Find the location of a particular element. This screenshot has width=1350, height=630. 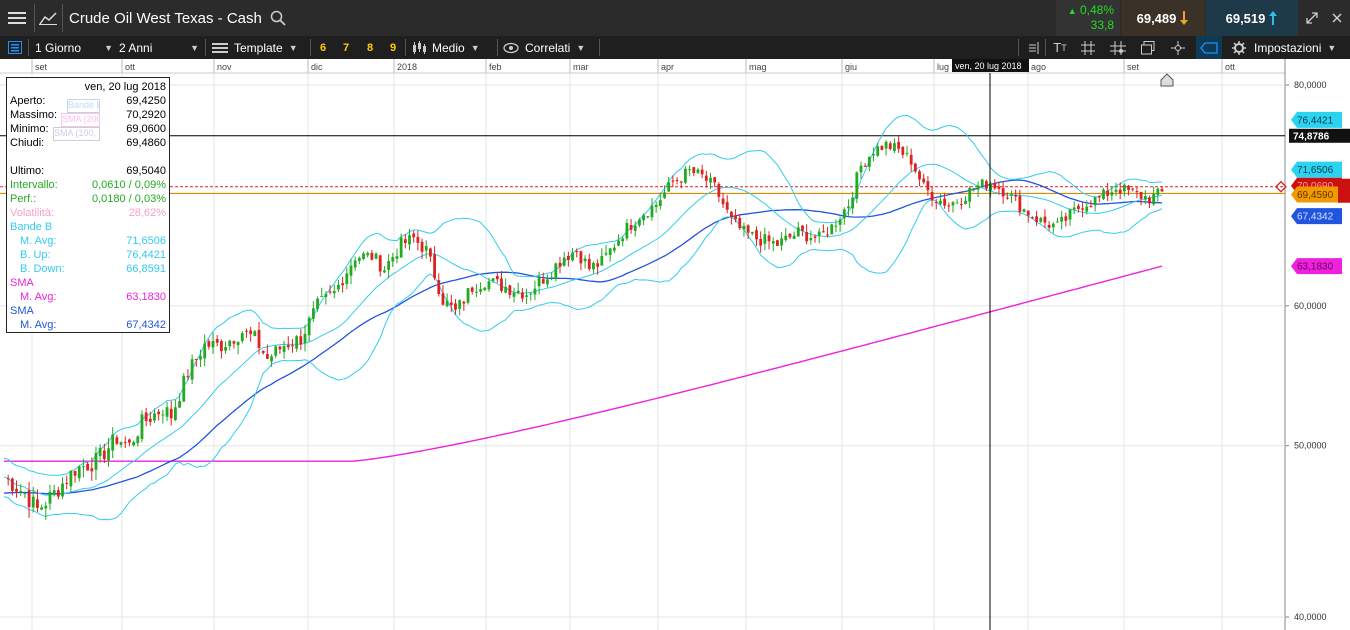

info-boll-up-row: B. Up: 76,4421 is located at coordinates (88, 255).